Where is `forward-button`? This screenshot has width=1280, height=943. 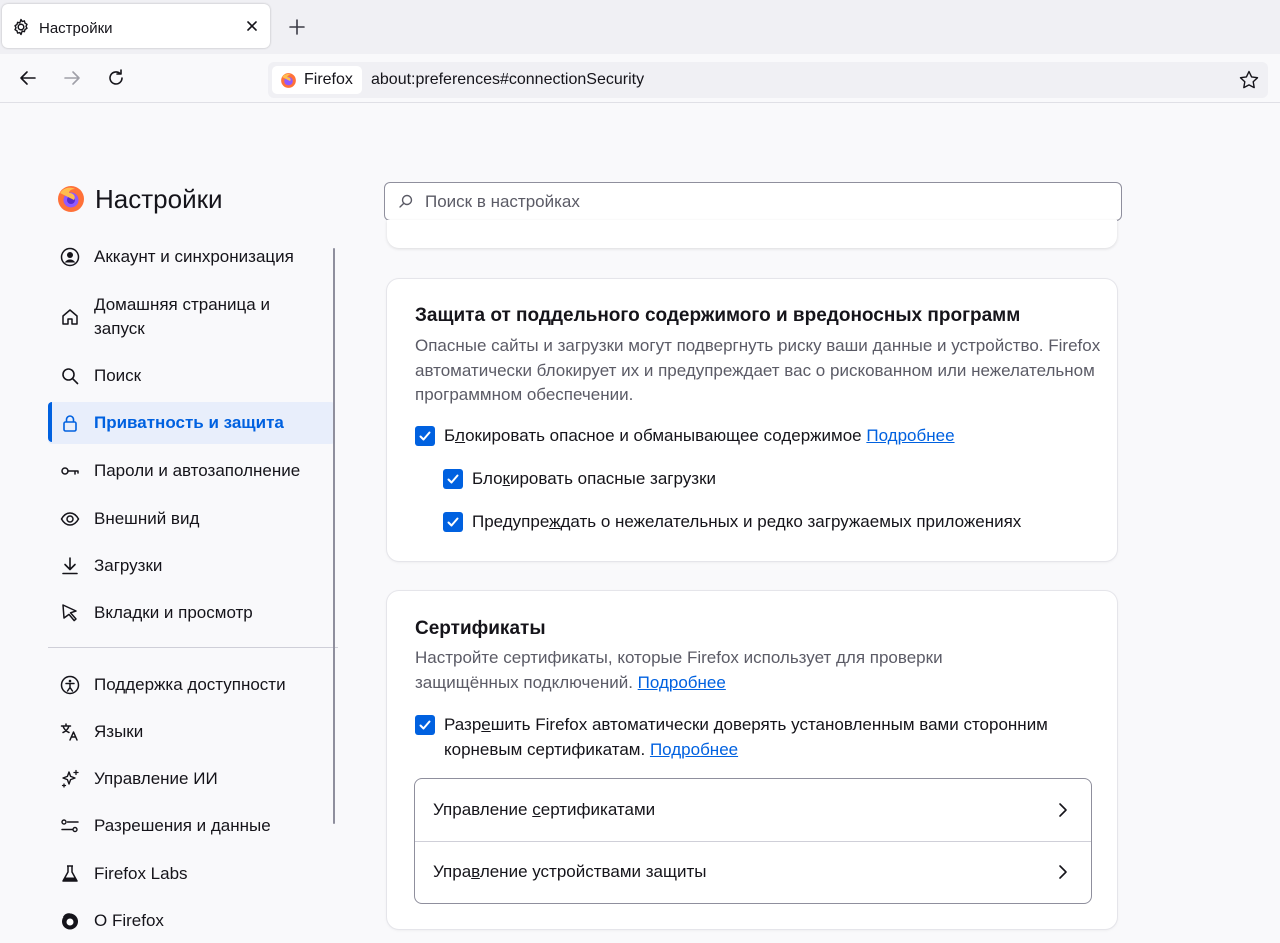 forward-button is located at coordinates (72, 78).